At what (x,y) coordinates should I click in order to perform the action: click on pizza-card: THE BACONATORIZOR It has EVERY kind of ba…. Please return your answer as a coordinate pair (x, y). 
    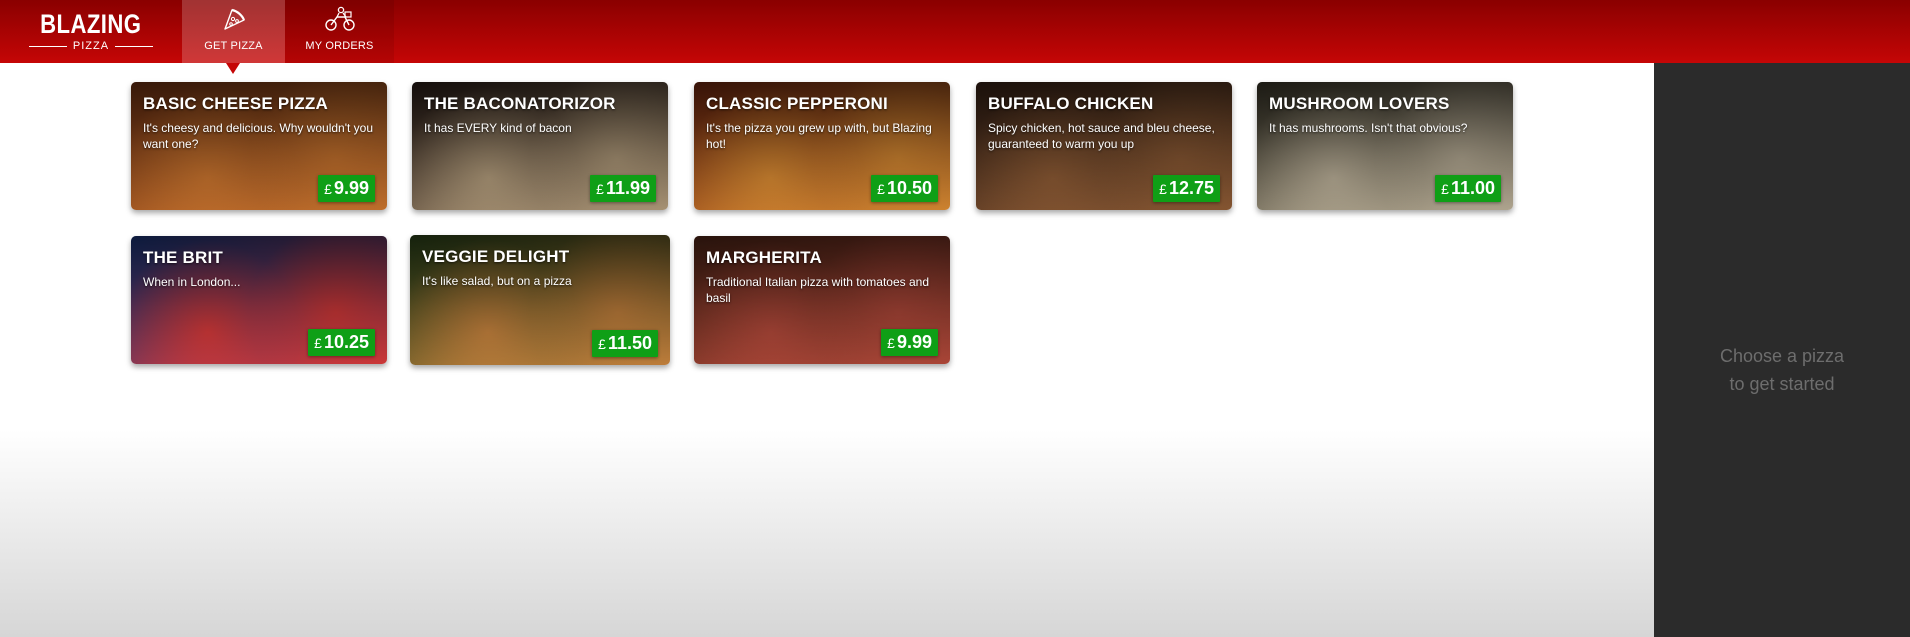
    Looking at the image, I should click on (540, 146).